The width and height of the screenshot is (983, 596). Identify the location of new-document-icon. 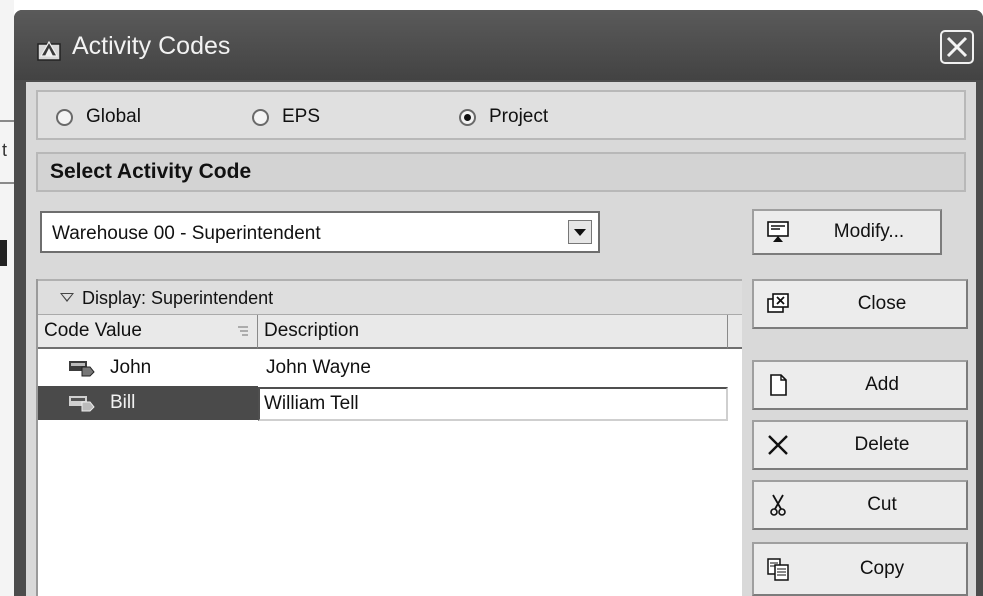
(778, 385).